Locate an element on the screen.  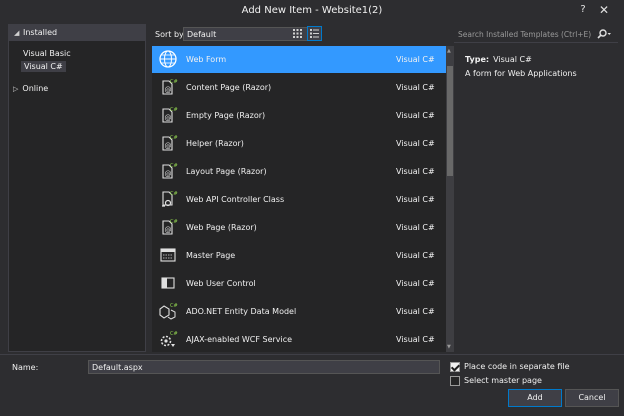
type-label: Type: is located at coordinates (477, 59).